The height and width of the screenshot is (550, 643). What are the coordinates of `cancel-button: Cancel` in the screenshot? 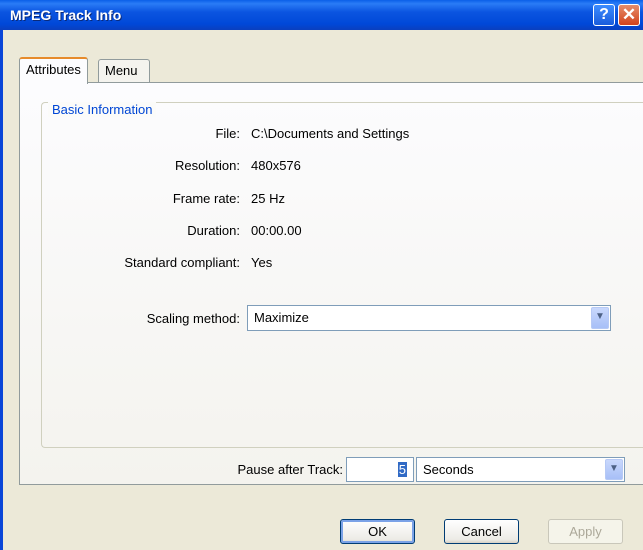 It's located at (481, 531).